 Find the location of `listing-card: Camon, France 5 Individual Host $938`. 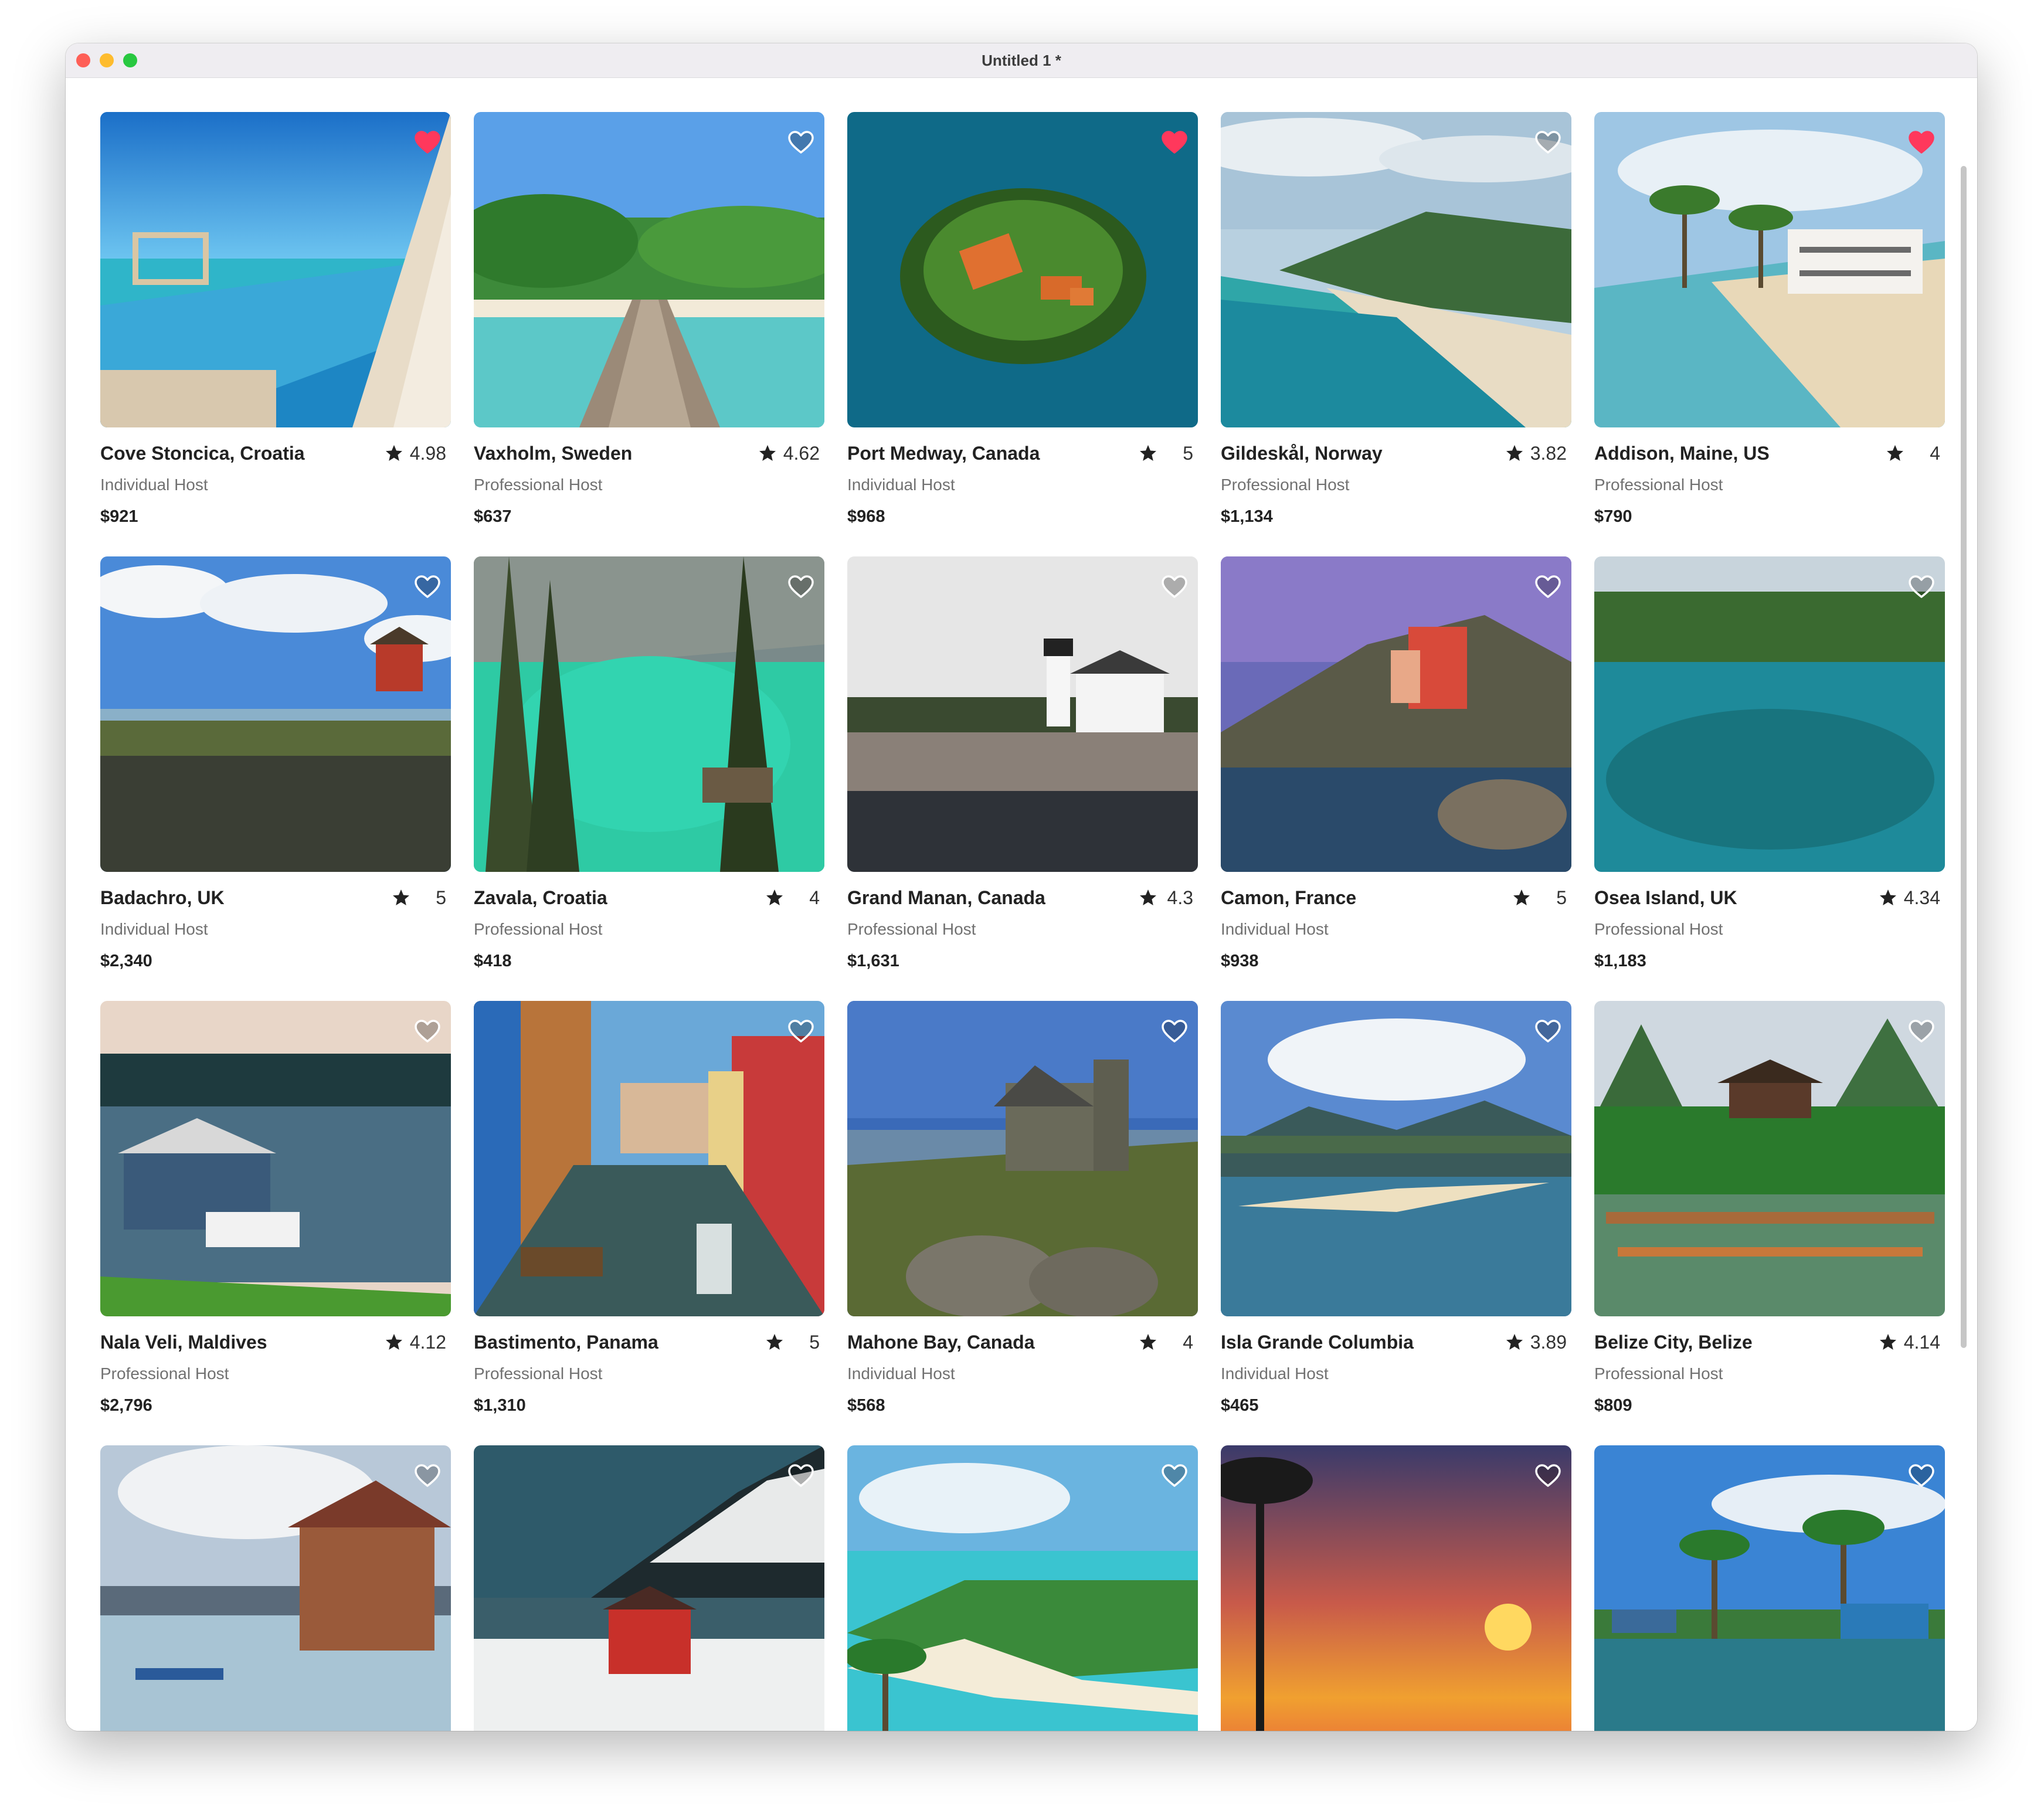

listing-card: Camon, France 5 Individual Host $938 is located at coordinates (1396, 767).